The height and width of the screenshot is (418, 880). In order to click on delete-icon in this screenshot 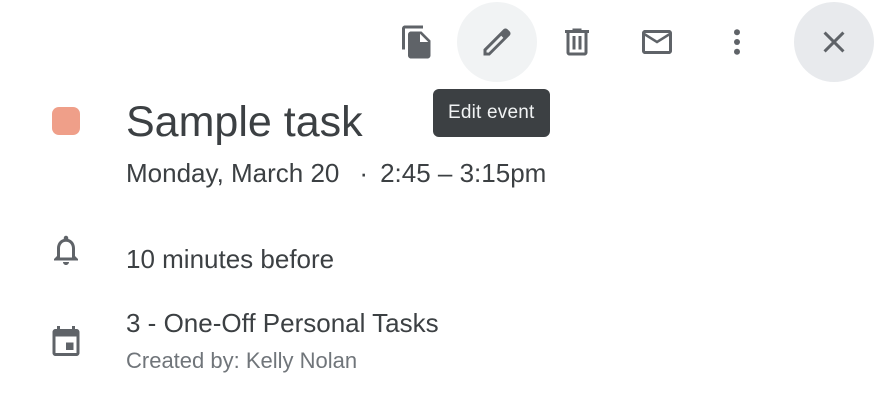, I will do `click(577, 42)`.